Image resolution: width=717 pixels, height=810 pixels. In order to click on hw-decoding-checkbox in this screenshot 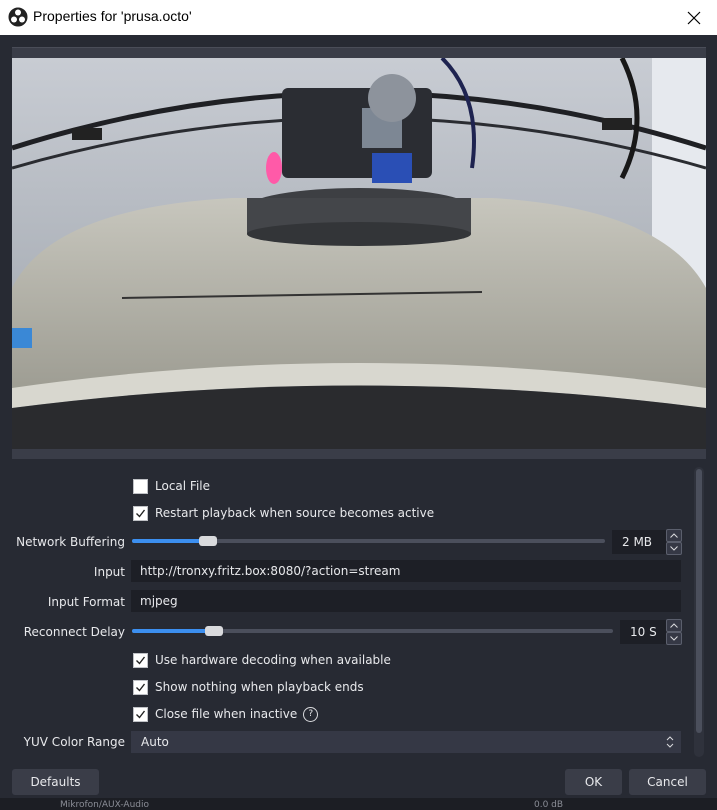, I will do `click(140, 660)`.